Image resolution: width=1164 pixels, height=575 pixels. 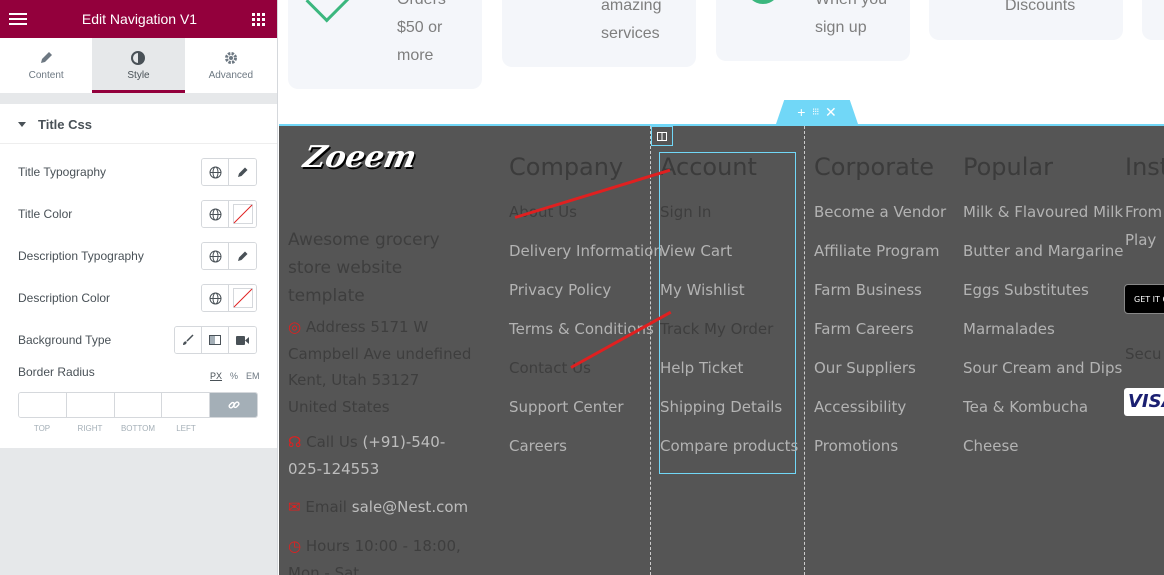 I want to click on unit-em: EM, so click(x=253, y=376).